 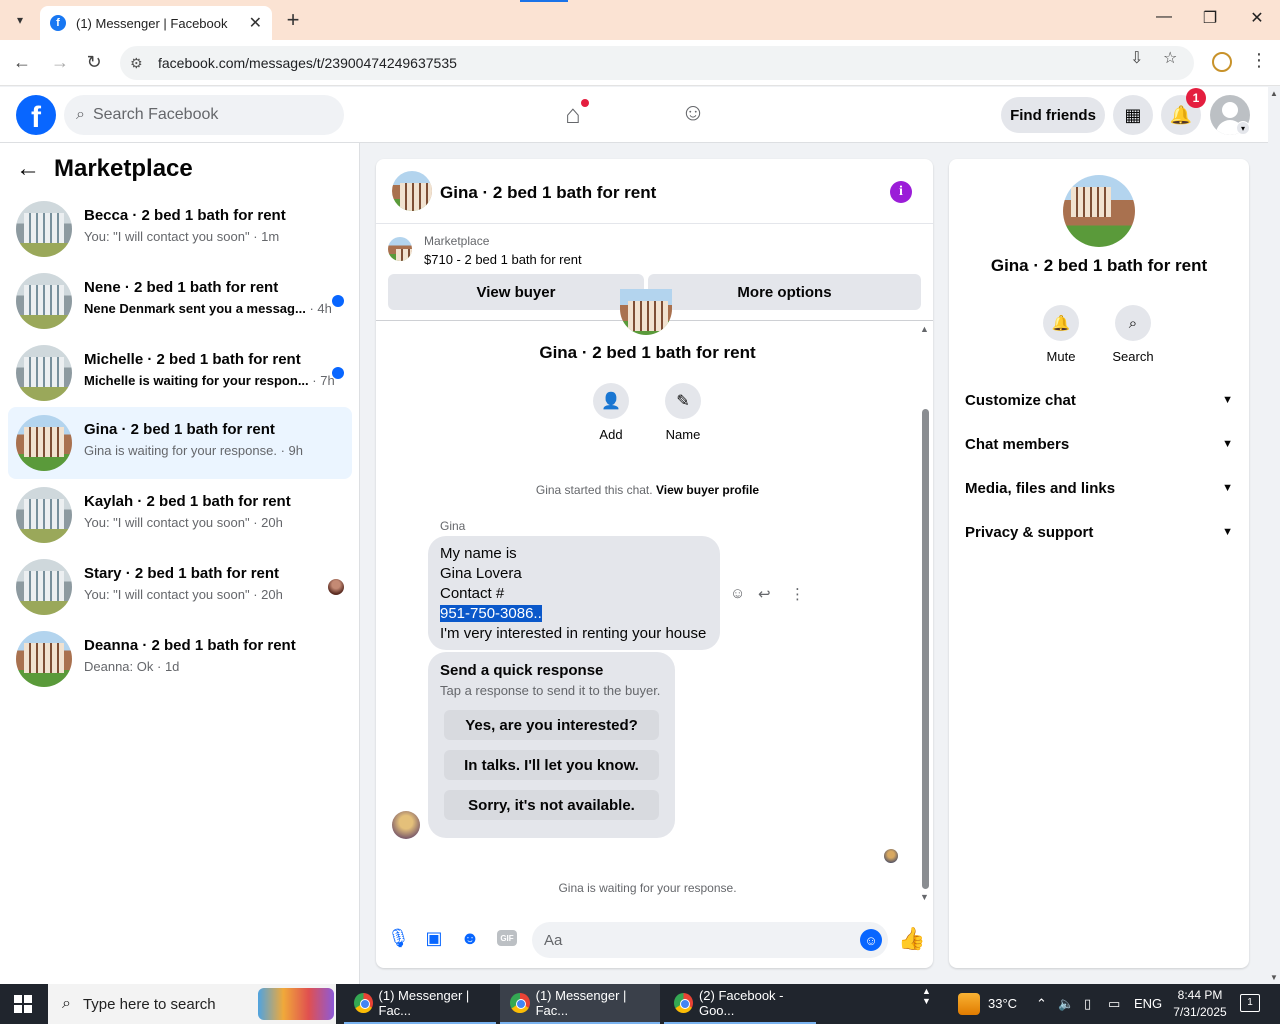 I want to click on search-action: ⌕ Search, so click(x=1133, y=334).